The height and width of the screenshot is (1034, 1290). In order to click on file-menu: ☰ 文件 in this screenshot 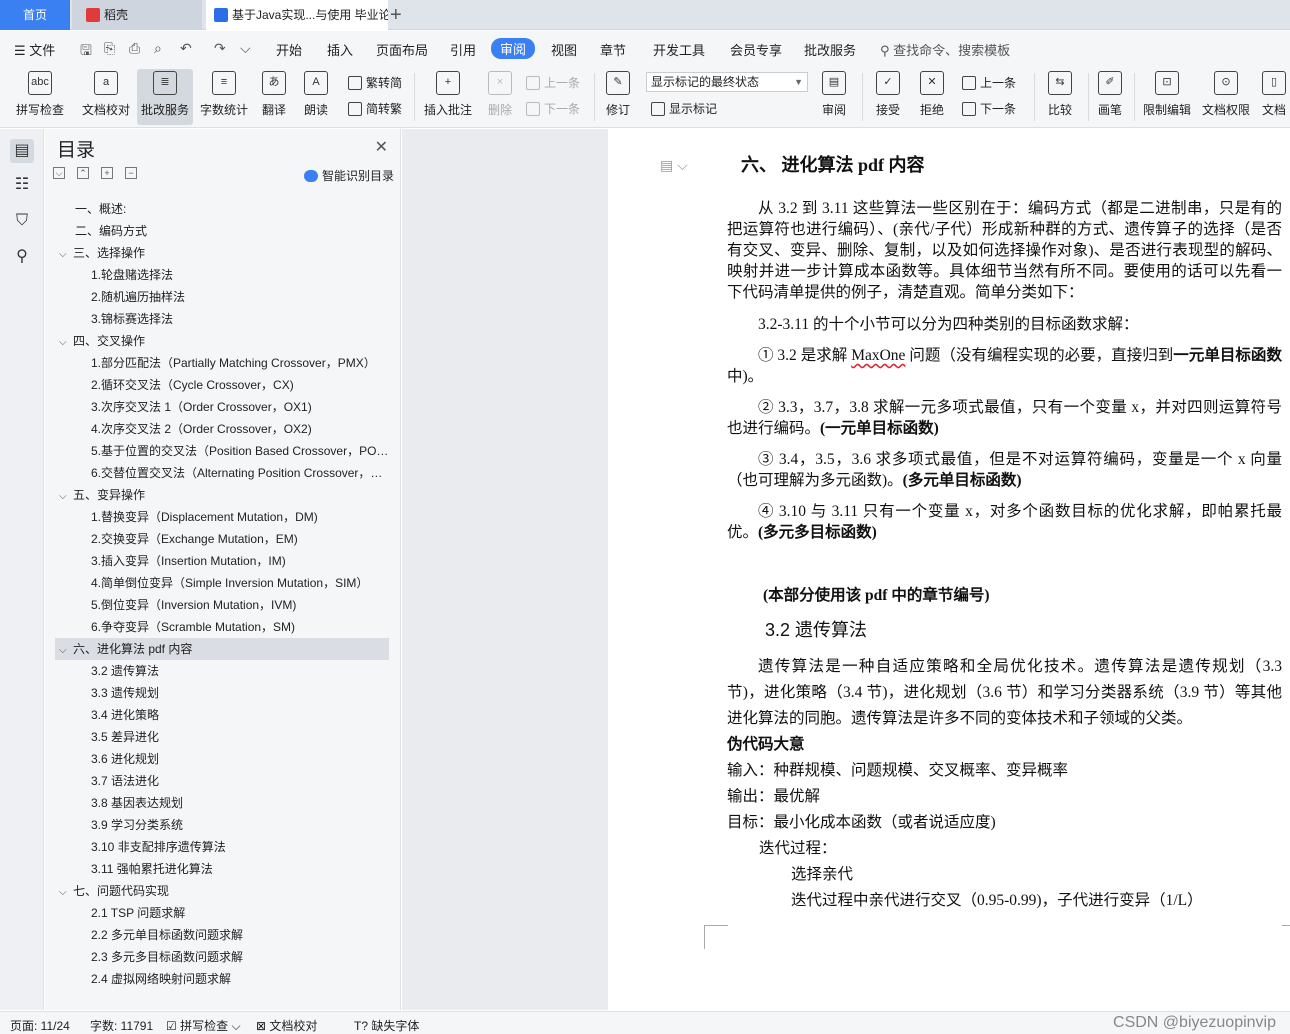, I will do `click(34, 49)`.